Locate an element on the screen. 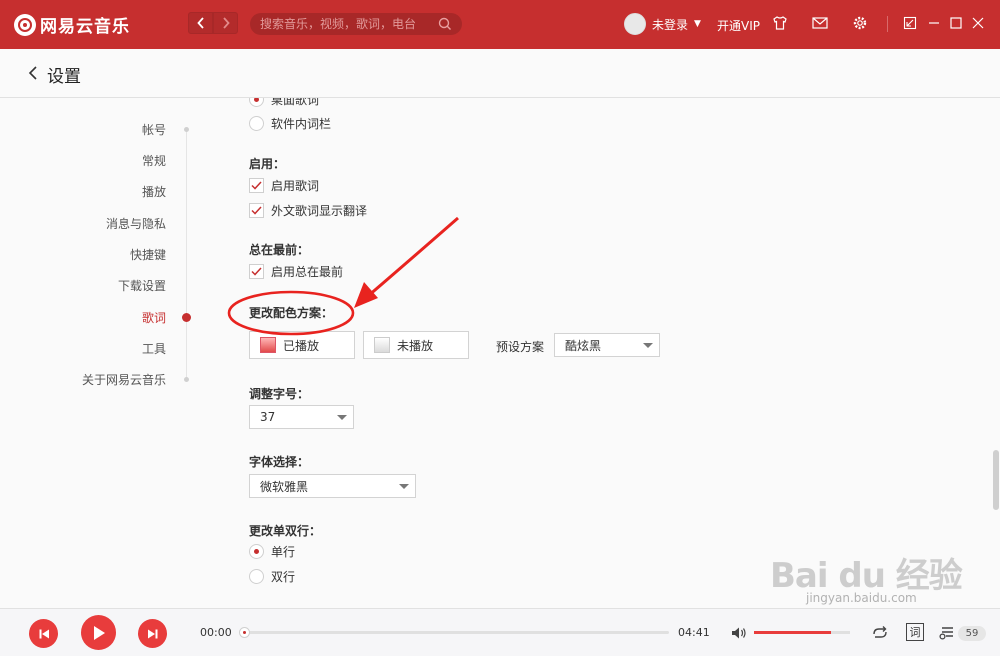 The image size is (1000, 656). content-scrollbar is located at coordinates (995, 353).